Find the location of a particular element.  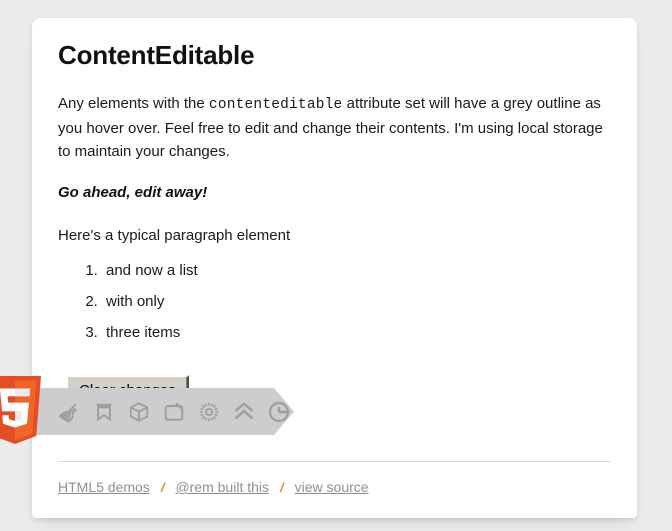

multimedia-icon is located at coordinates (174, 412).